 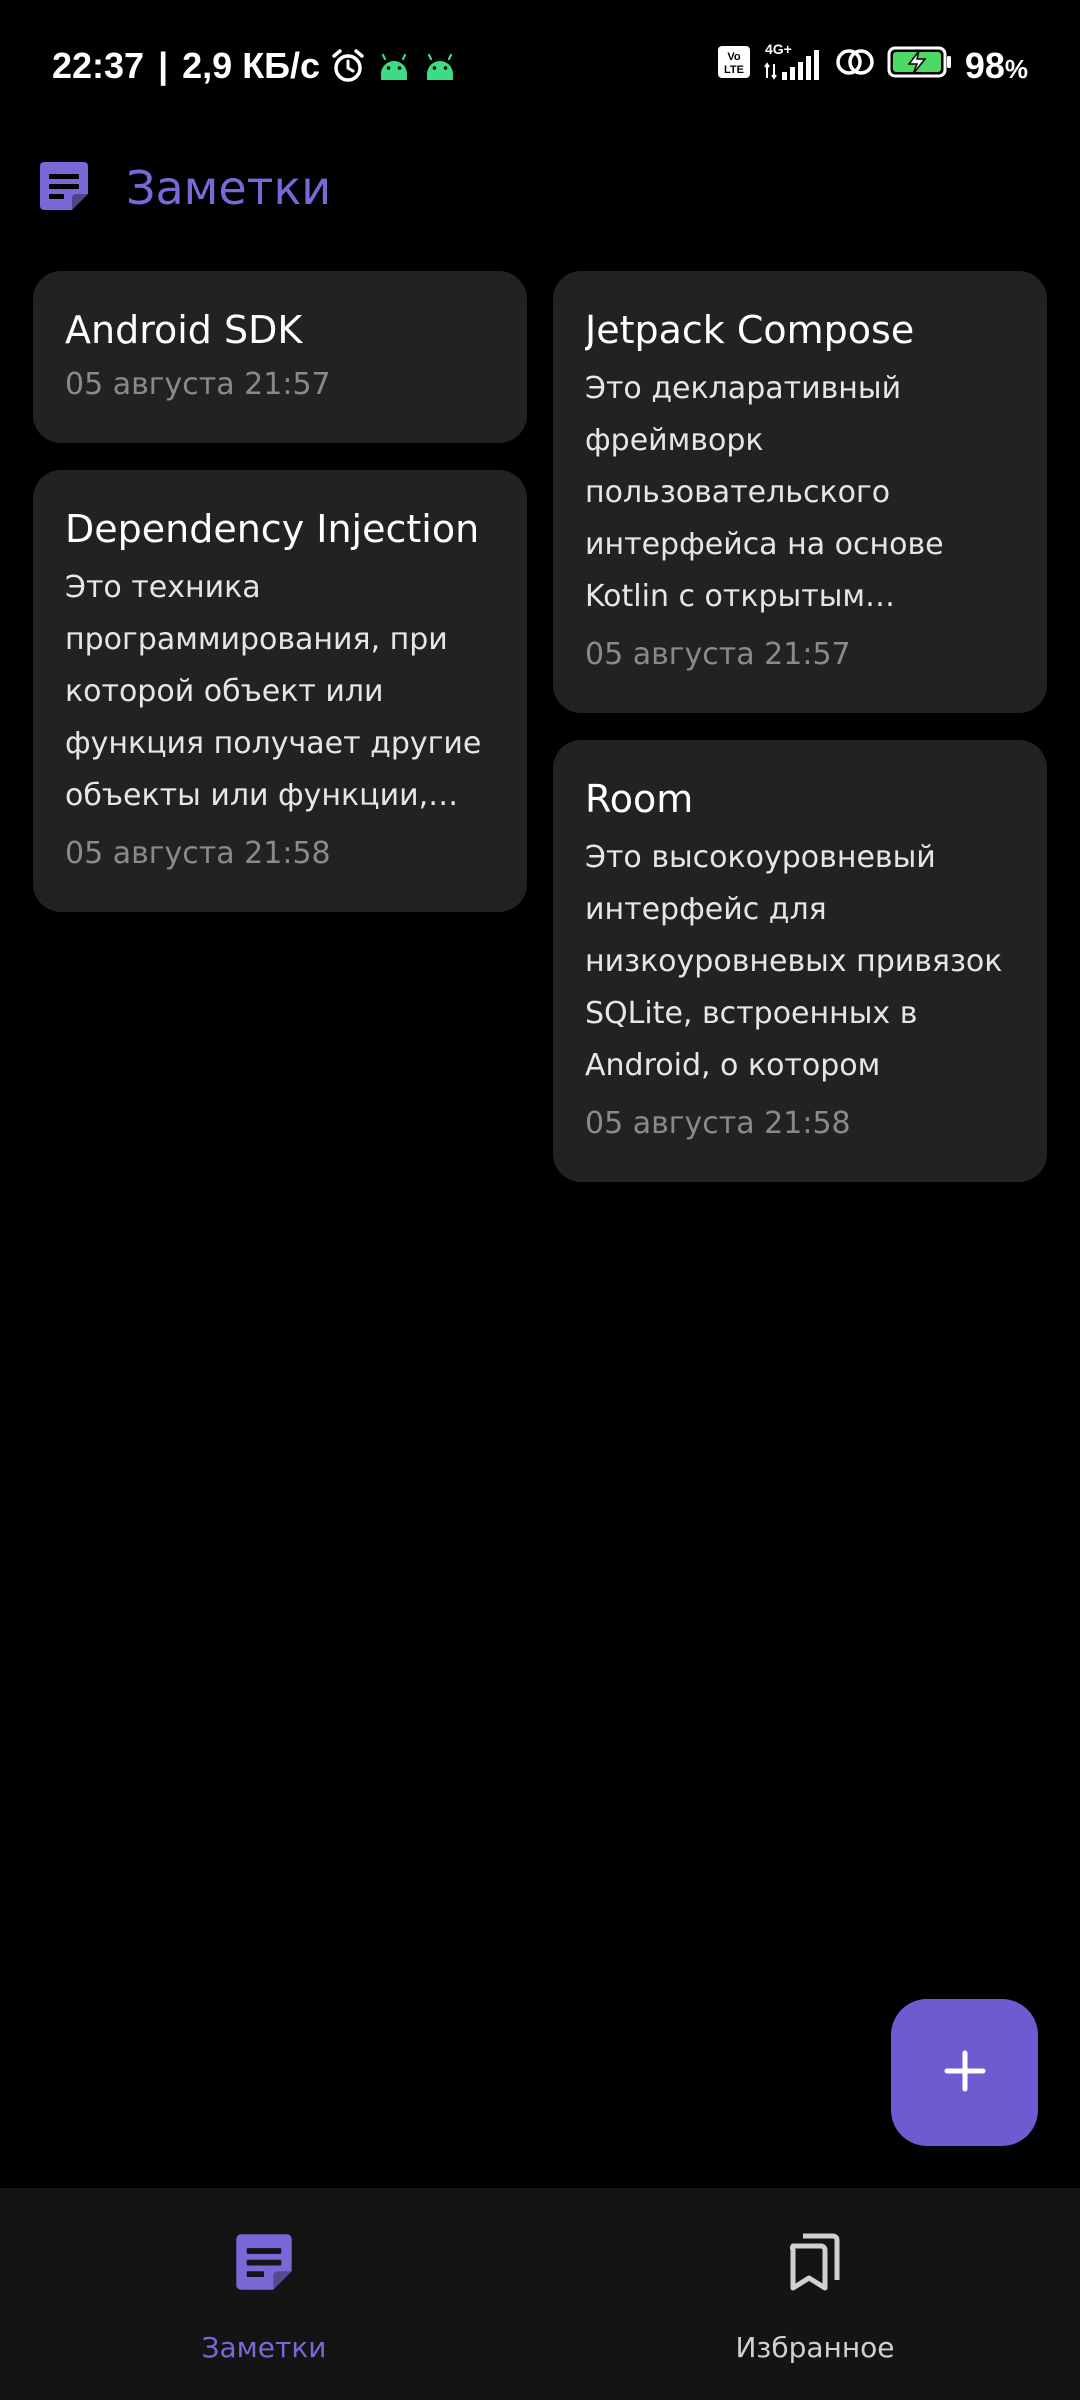 What do you see at coordinates (229, 188) in the screenshot?
I see `page-title: Заметки` at bounding box center [229, 188].